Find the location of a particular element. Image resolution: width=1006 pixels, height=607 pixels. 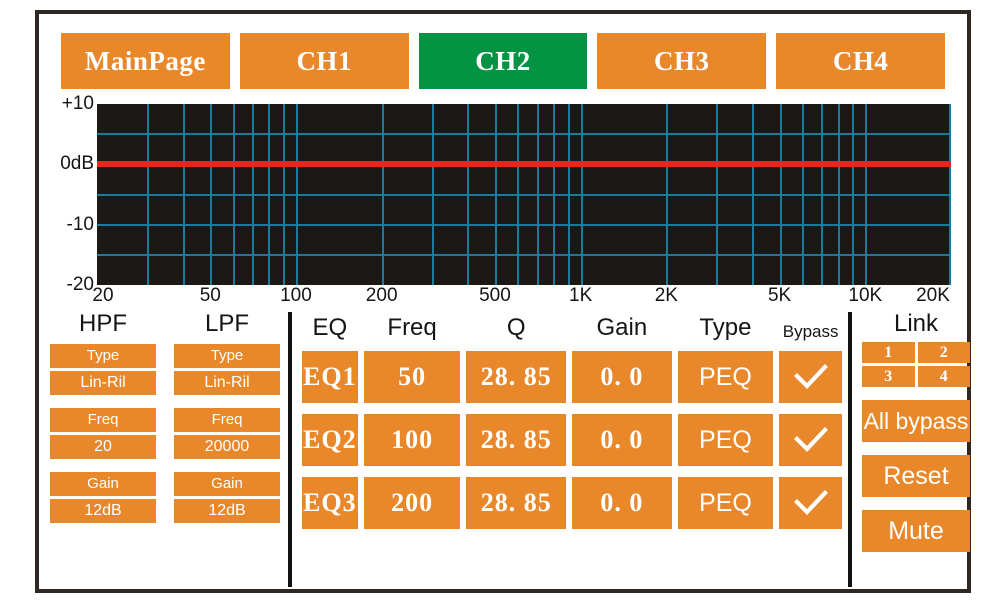

eq1-gain: 0. 0 is located at coordinates (622, 377).